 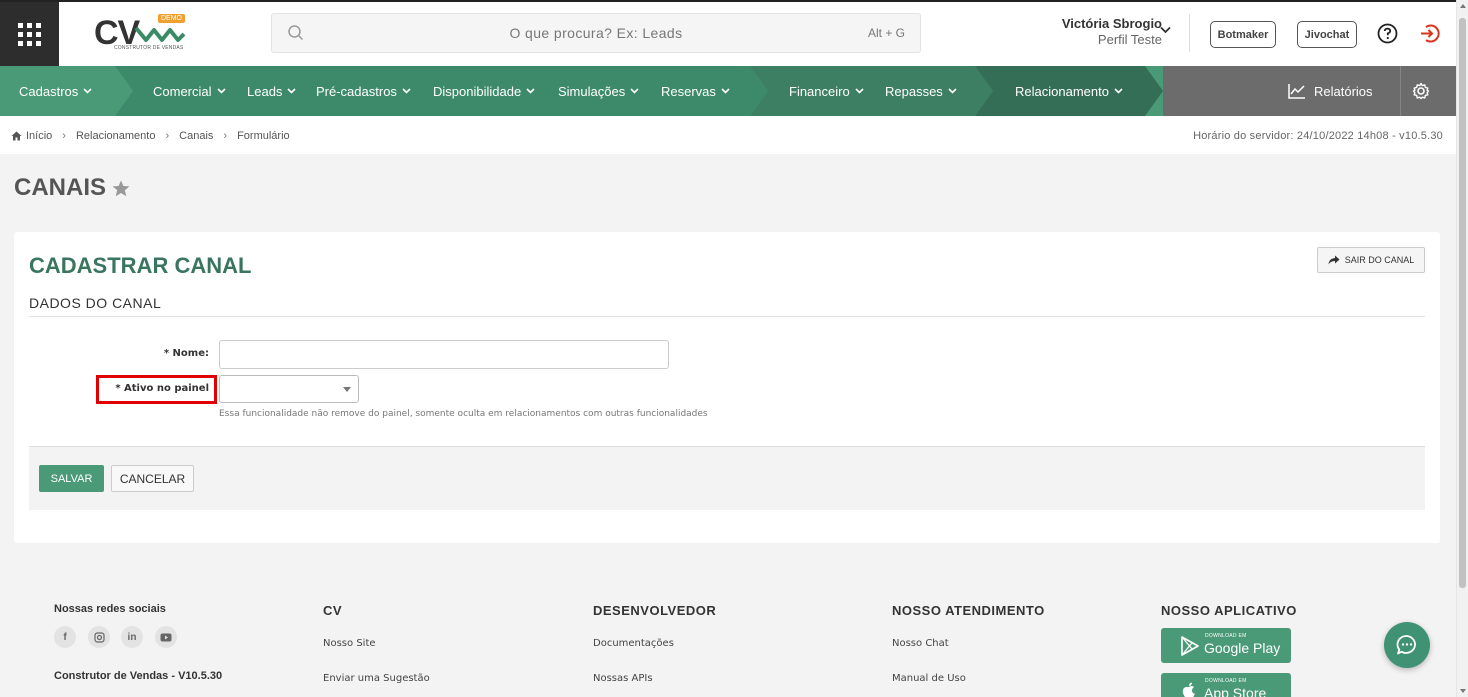 What do you see at coordinates (633, 643) in the screenshot?
I see `footer-link-documentacoes: Documentações` at bounding box center [633, 643].